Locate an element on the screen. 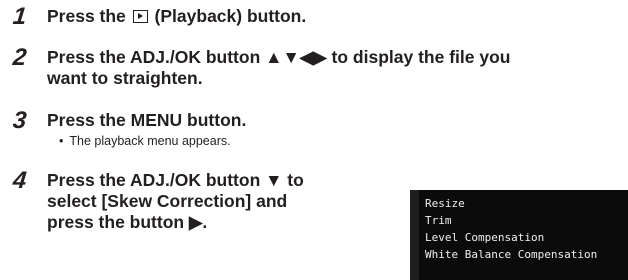  playback-icon is located at coordinates (140, 16).